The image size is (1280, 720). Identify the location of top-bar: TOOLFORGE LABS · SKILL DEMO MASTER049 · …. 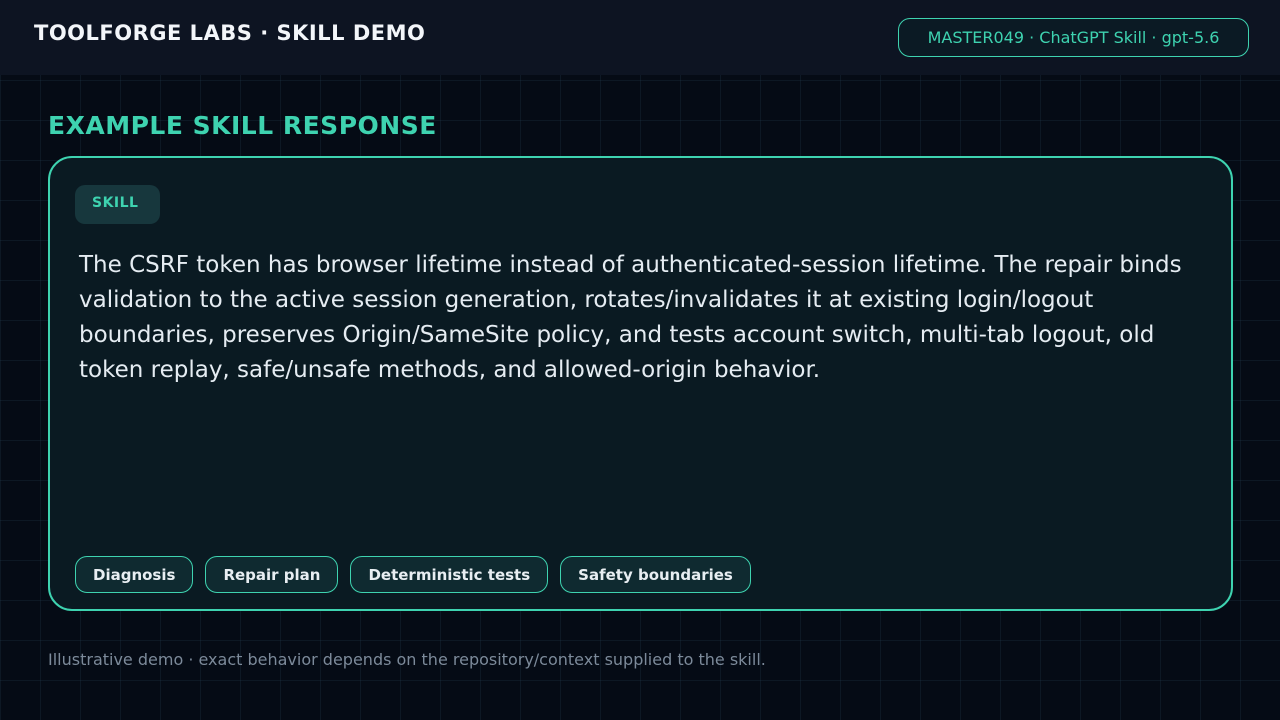
(640, 37).